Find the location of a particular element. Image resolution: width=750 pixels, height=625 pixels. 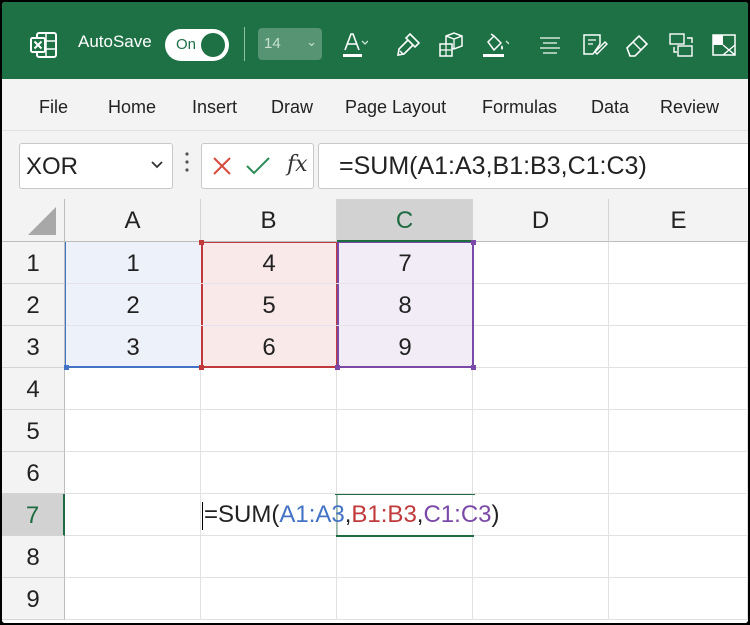

formula-bar: XOR fx =SUM(A1:A3,B1:B3,C1:C3) is located at coordinates (375, 165).